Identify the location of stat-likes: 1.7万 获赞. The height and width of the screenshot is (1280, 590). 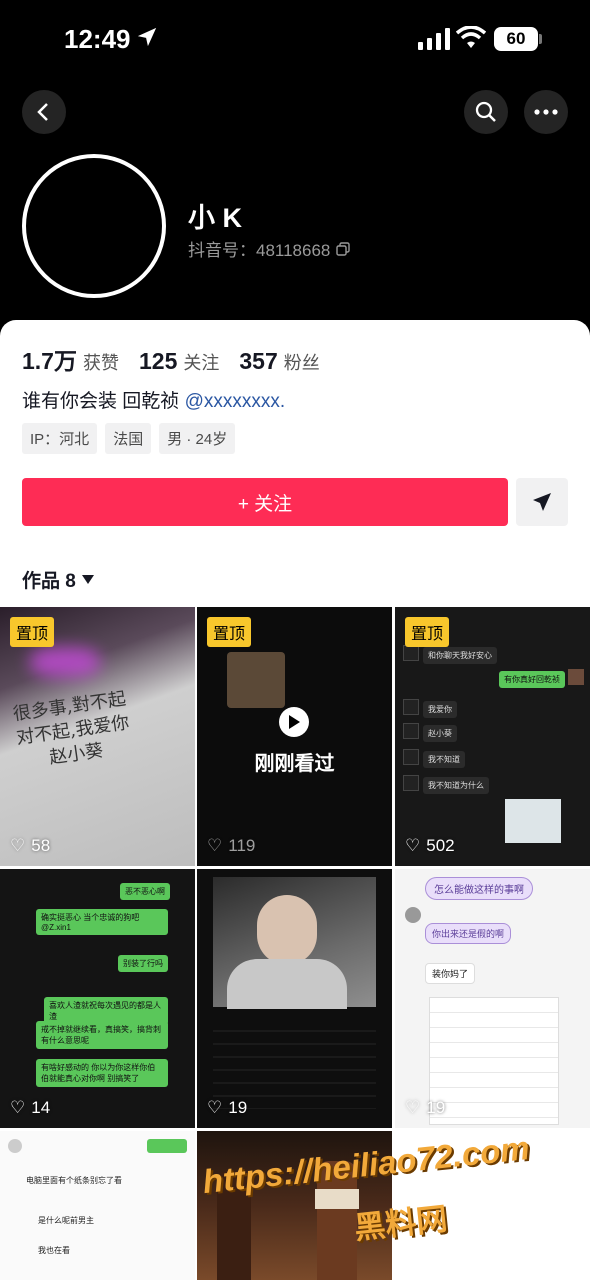
(70, 359).